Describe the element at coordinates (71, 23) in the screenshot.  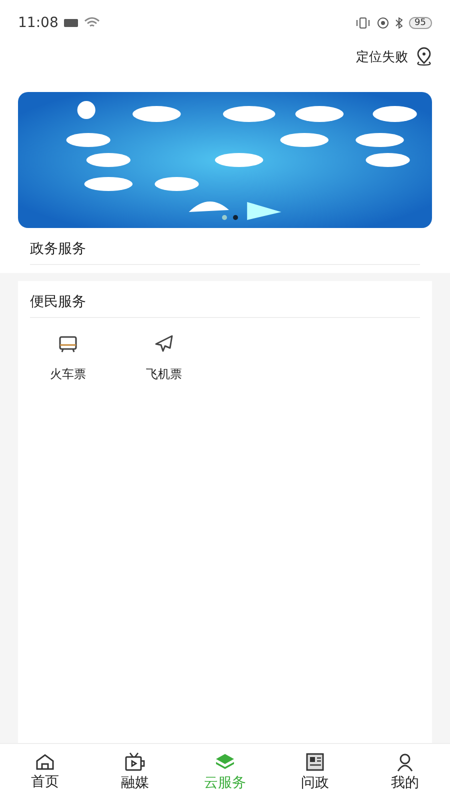
I see `notification-icon` at that location.